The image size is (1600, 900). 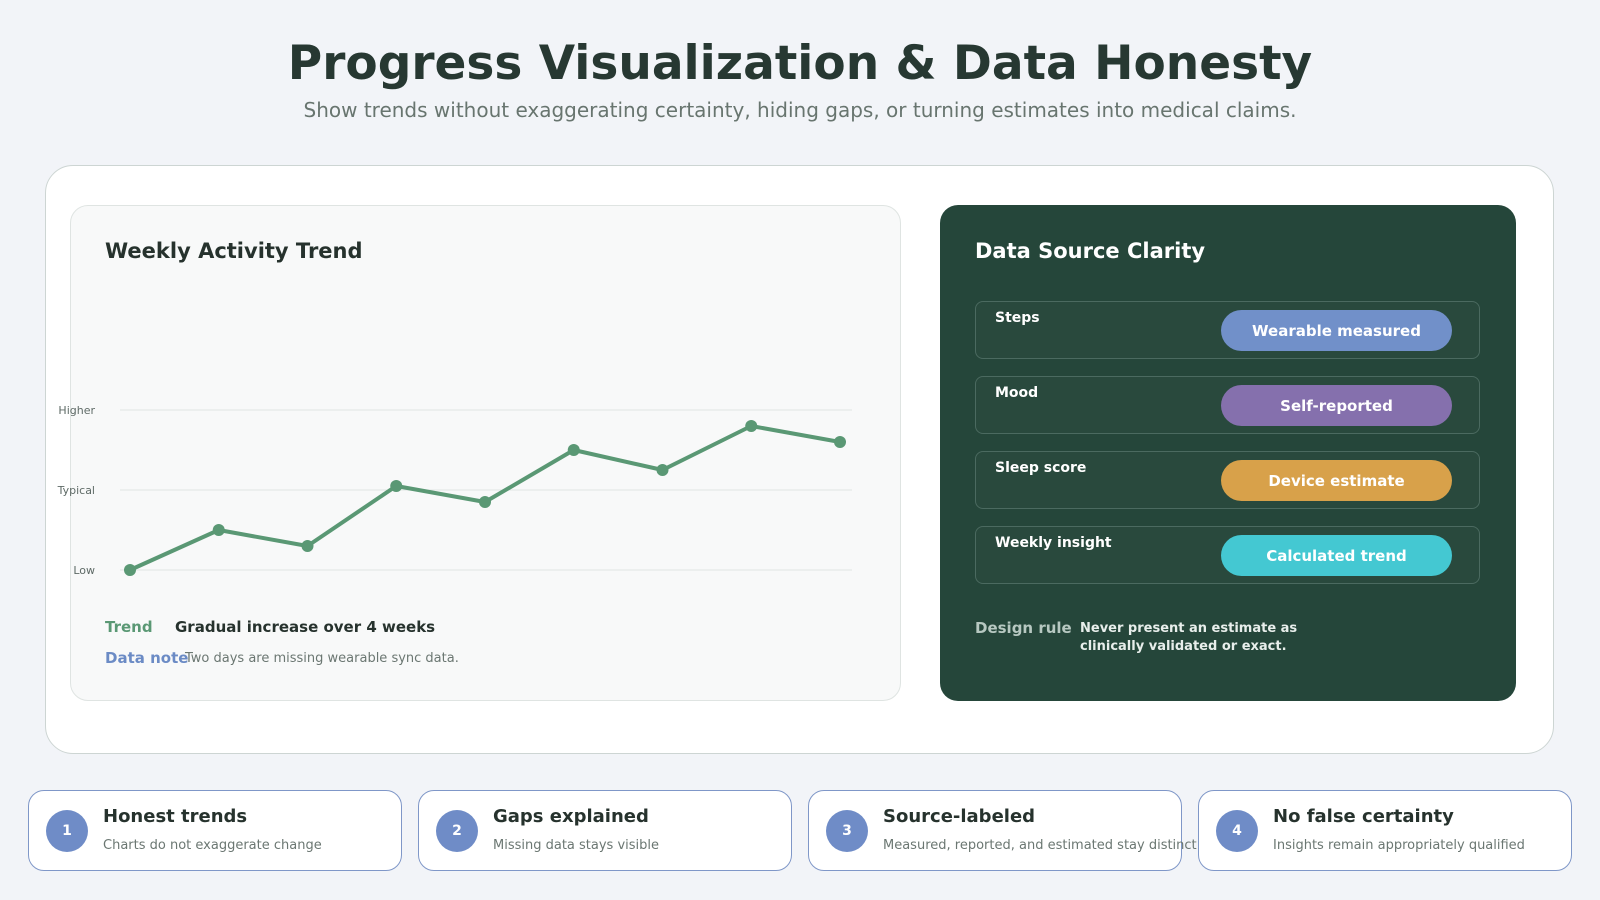 What do you see at coordinates (1336, 405) in the screenshot?
I see `source-badge-self-reported: Self-reported` at bounding box center [1336, 405].